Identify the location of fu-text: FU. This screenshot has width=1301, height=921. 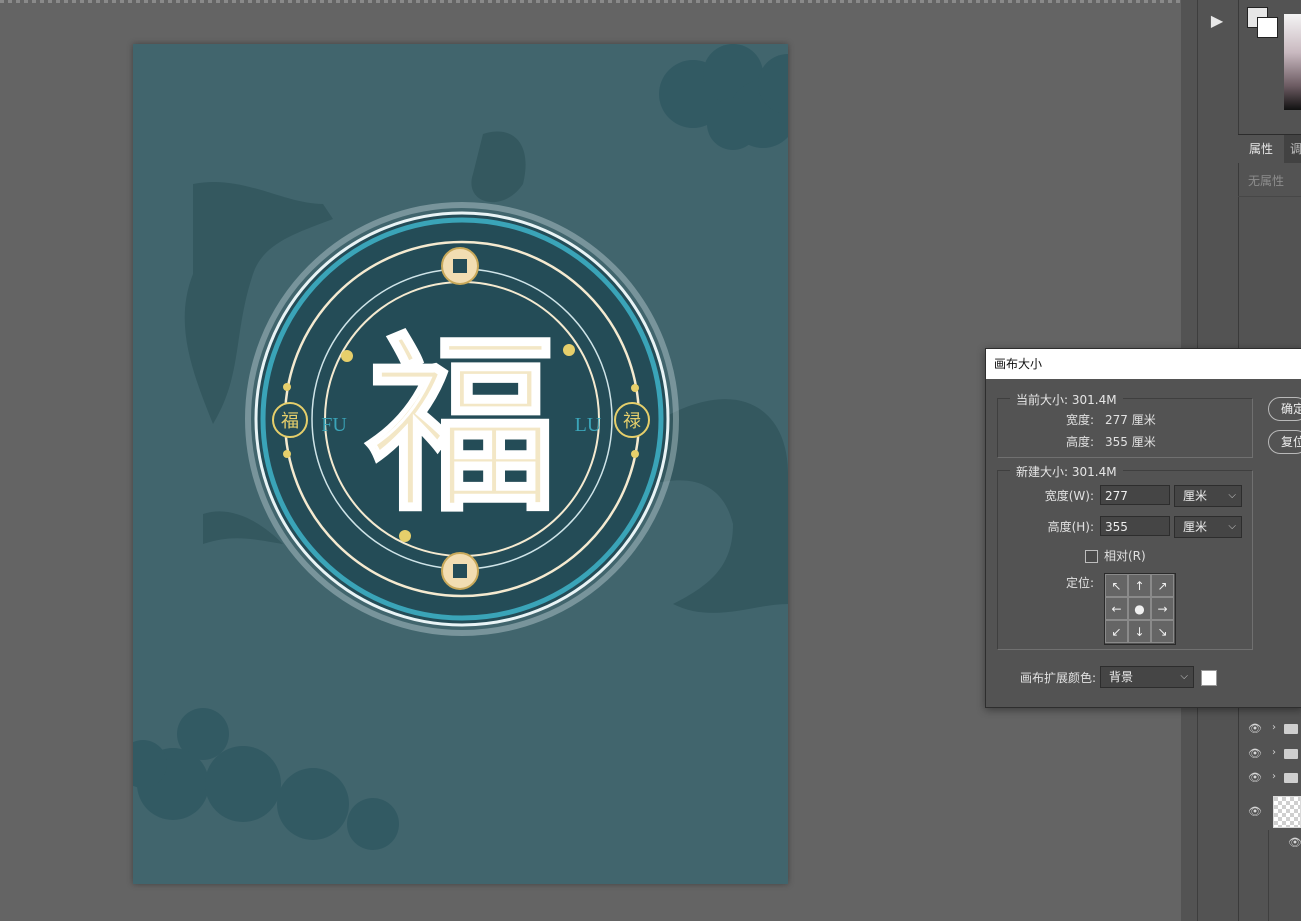
(334, 425).